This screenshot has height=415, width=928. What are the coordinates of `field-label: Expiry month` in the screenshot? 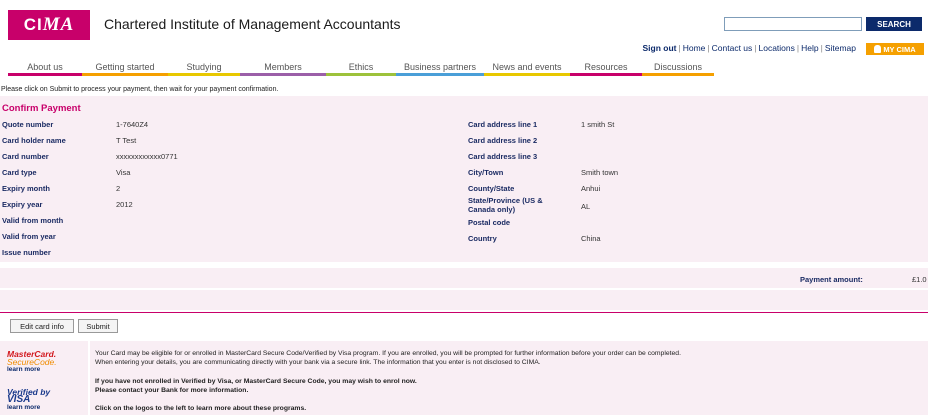 It's located at (26, 188).